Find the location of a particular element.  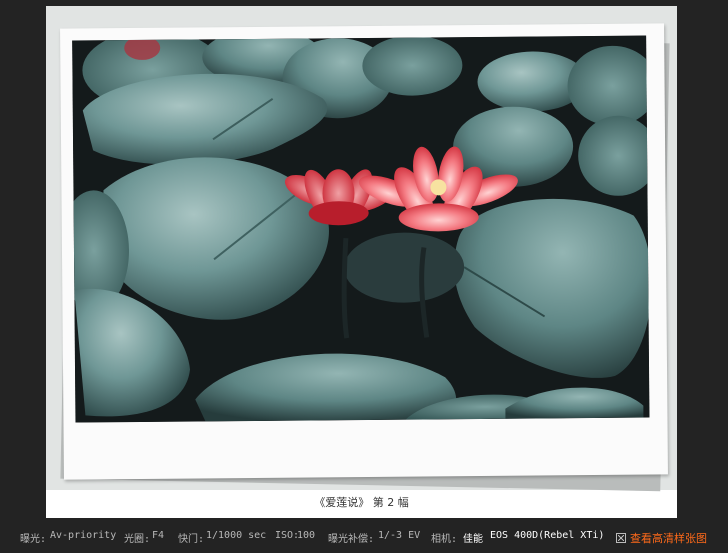

view-hd-sample-label: 查看高清样张图 is located at coordinates (668, 538).